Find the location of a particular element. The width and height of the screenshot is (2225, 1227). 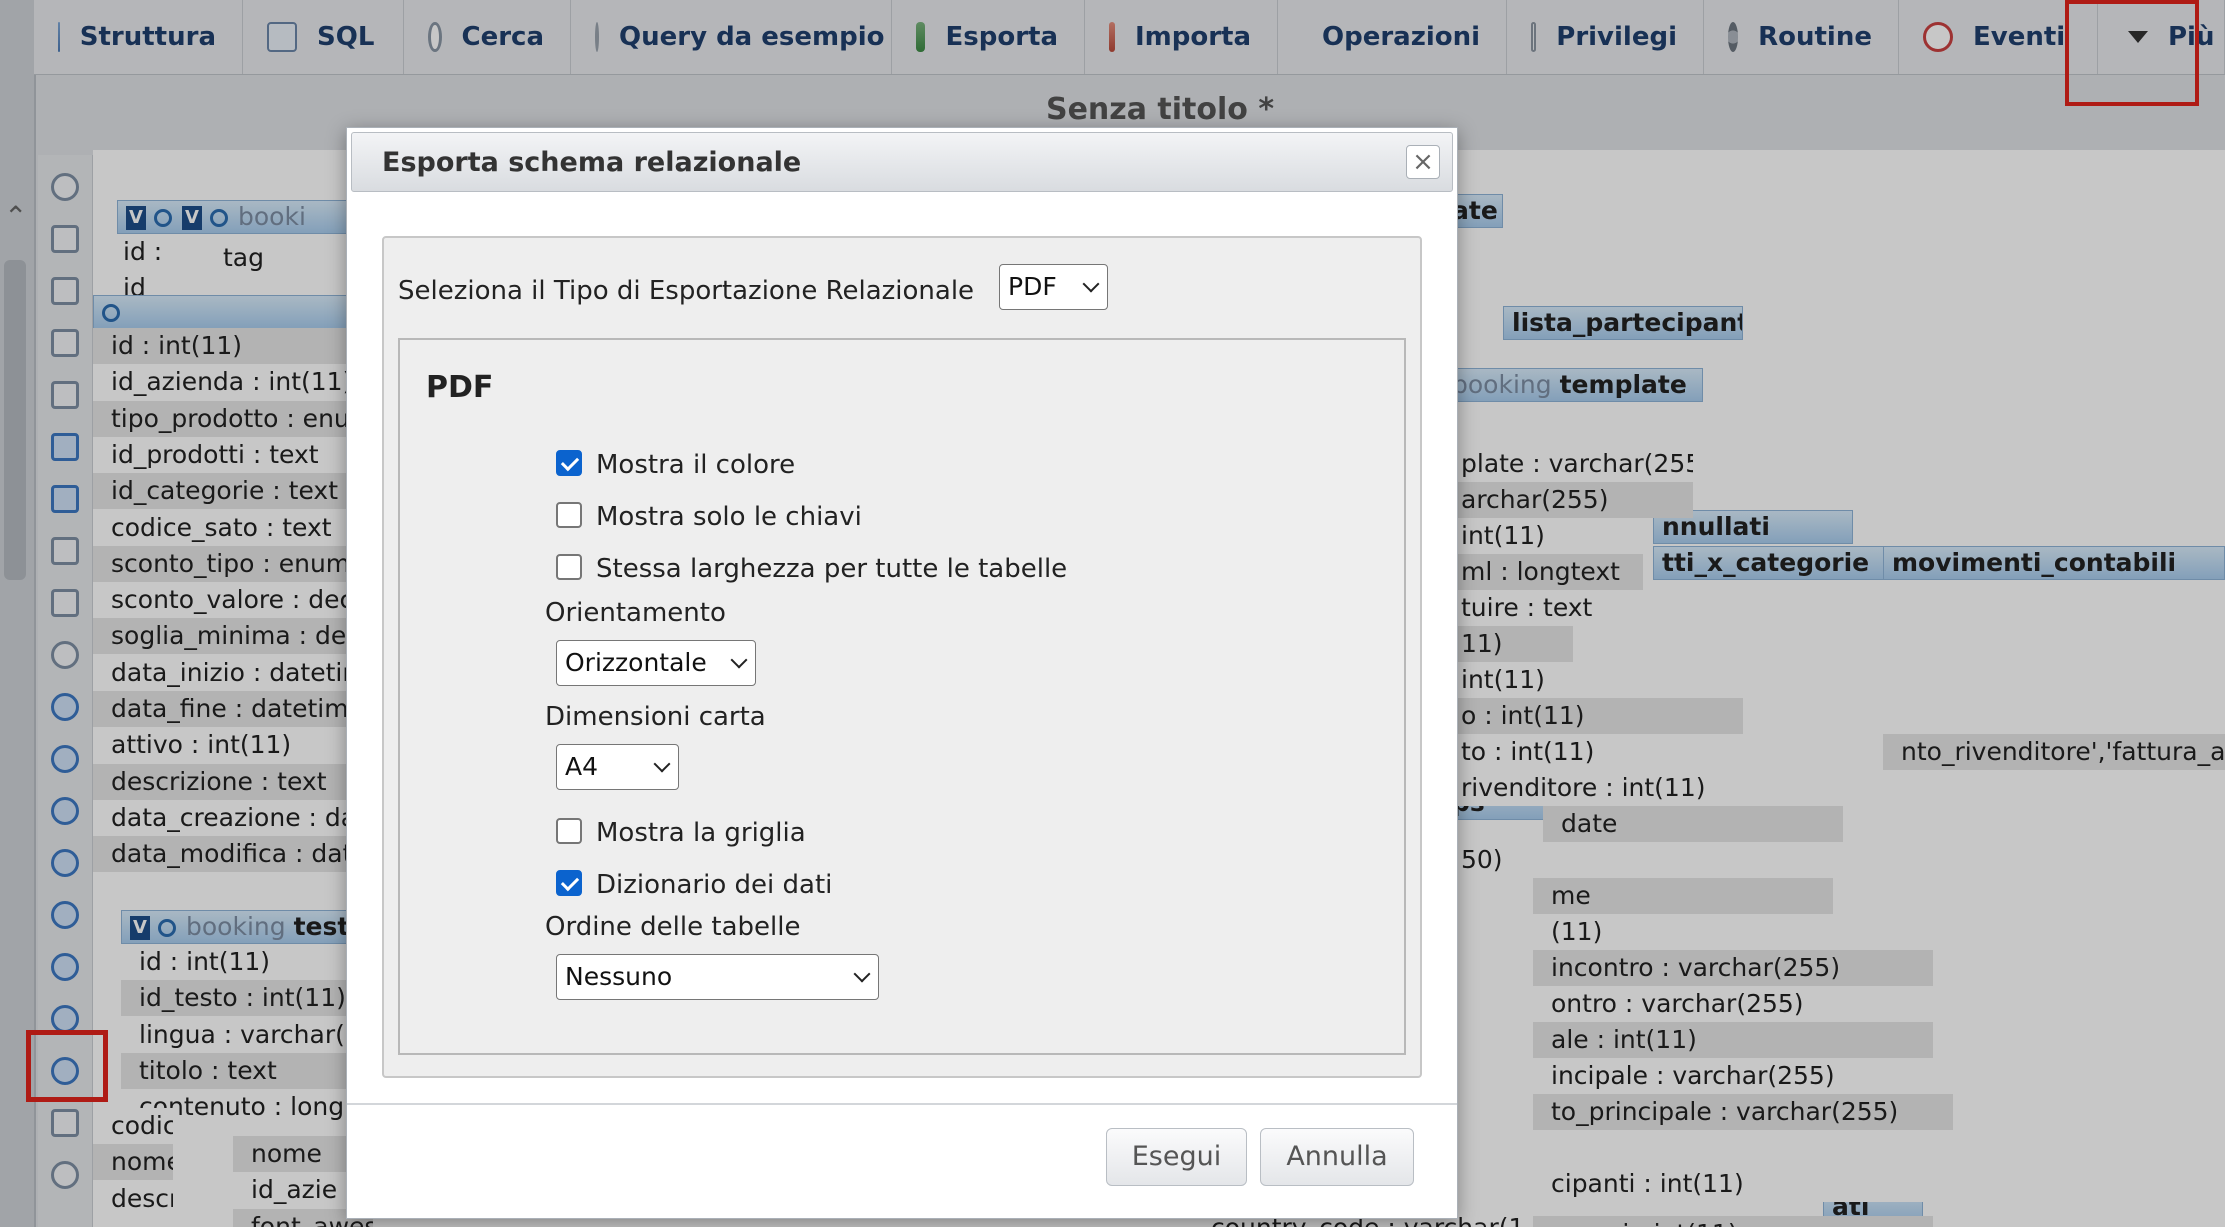

orientation-select: Orizzontale is located at coordinates (656, 663).